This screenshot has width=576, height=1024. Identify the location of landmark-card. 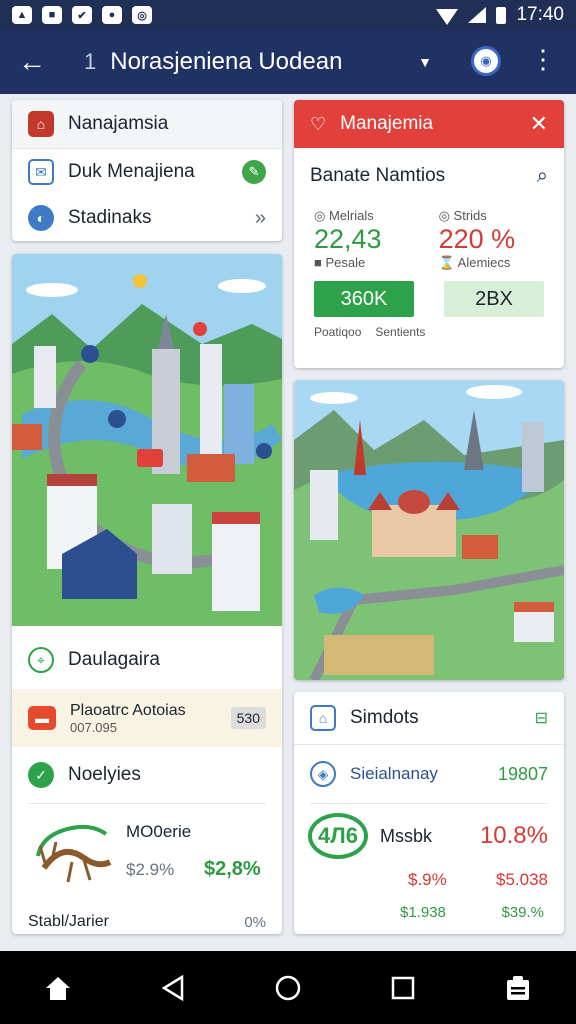
(429, 530).